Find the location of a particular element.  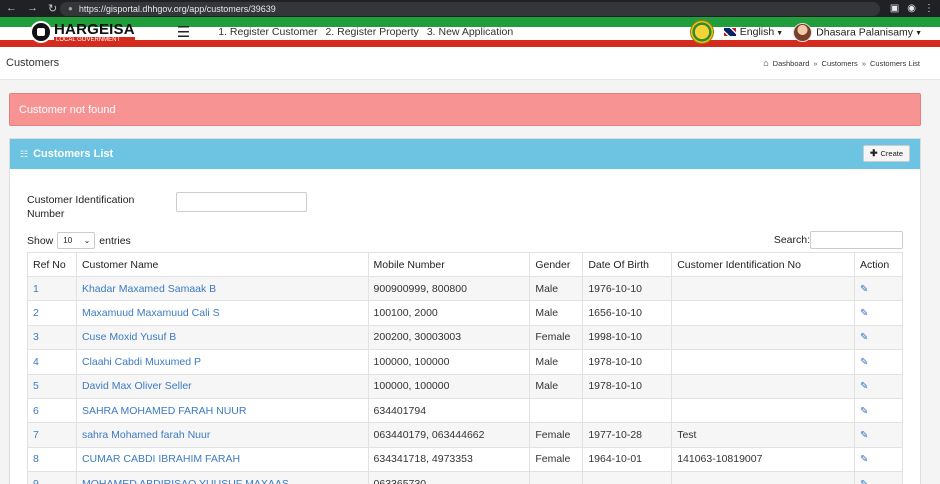

column-header-customer-name: Customer Name is located at coordinates (222, 264).